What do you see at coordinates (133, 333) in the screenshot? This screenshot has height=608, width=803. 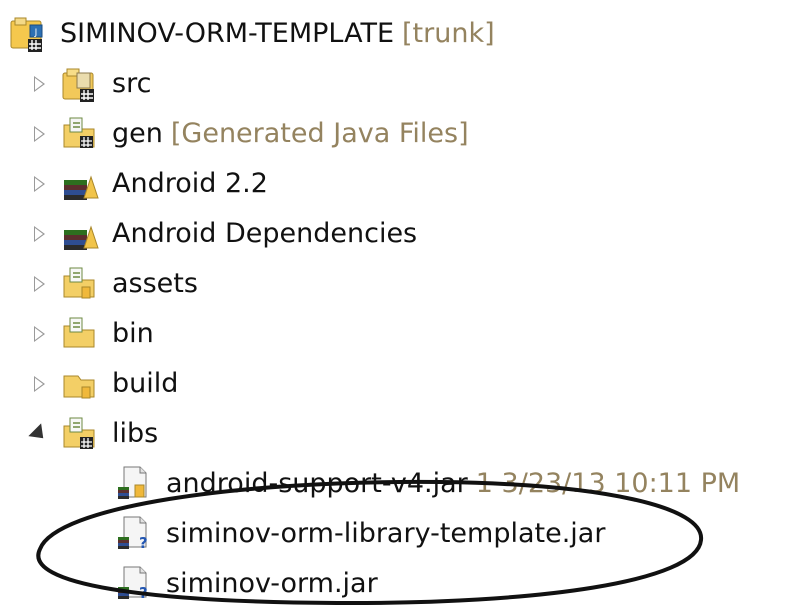 I see `tree-item-label: bin` at bounding box center [133, 333].